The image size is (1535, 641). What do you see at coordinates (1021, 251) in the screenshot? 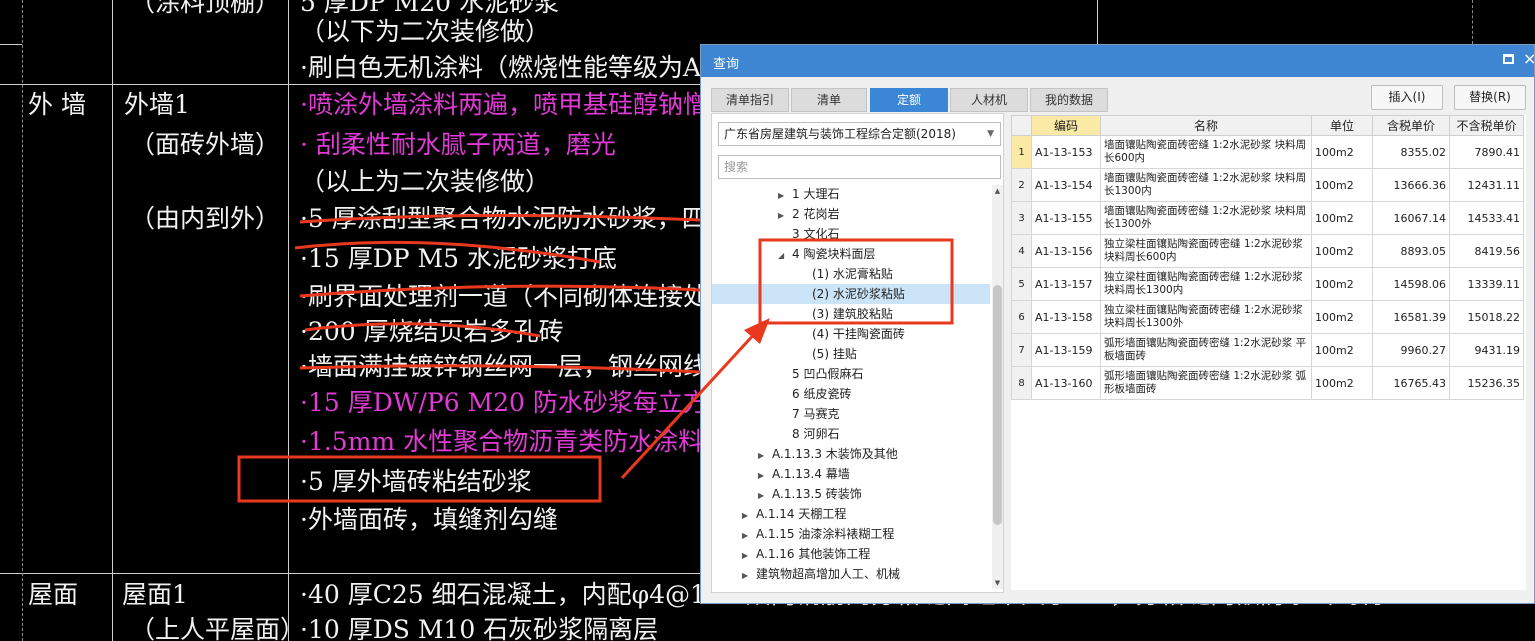
I see `row-index: 4` at bounding box center [1021, 251].